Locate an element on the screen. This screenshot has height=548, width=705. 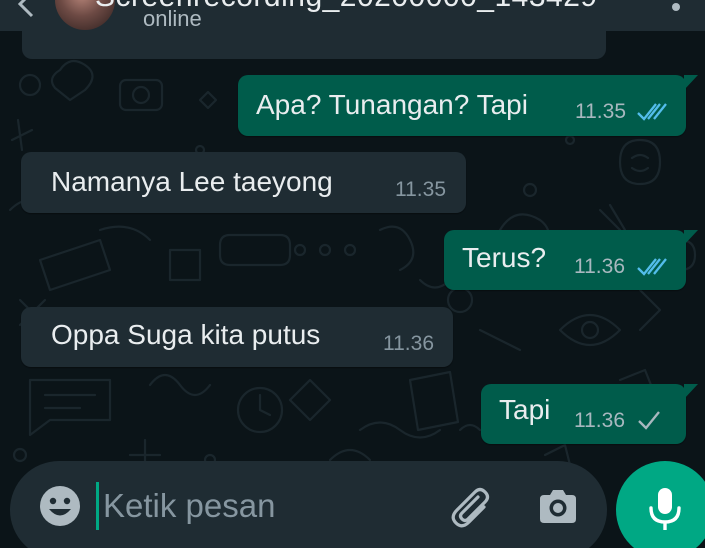
message-bubble-outgoing: Terus? 11.36 is located at coordinates (565, 260).